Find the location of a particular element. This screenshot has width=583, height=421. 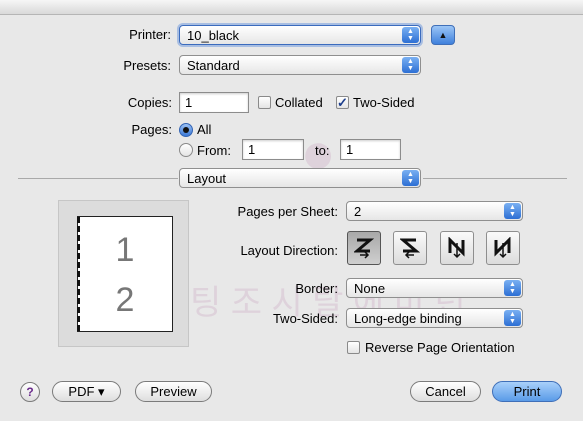

pages-to-label: to: is located at coordinates (322, 150).